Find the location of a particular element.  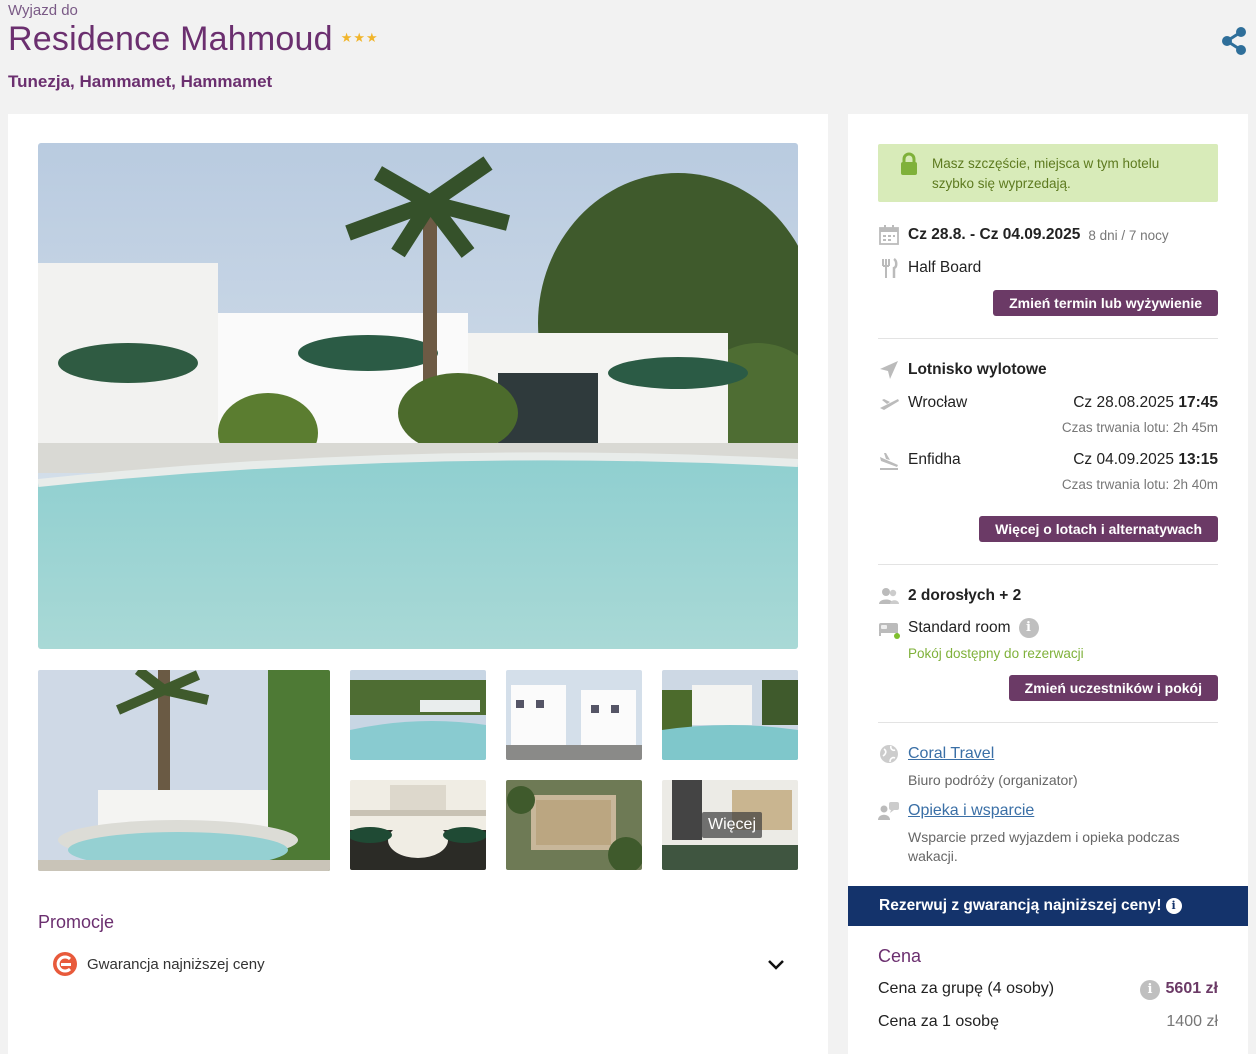

change-term-button: Zmień termin lub wyżywienie is located at coordinates (1105, 303).